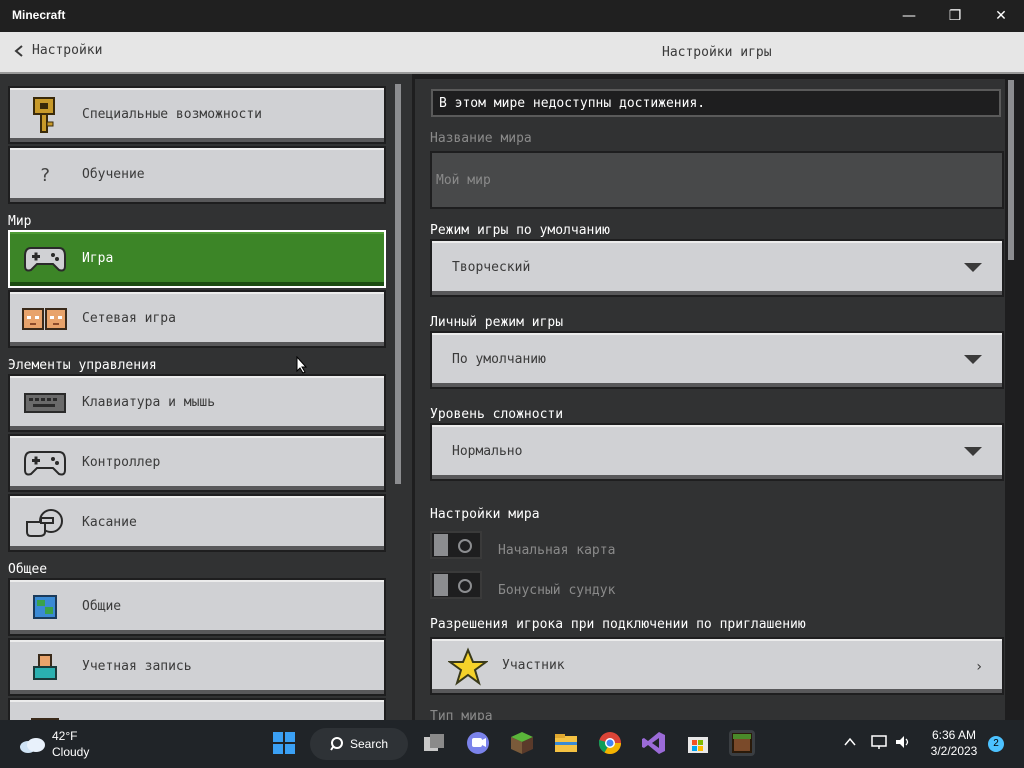 Image resolution: width=1024 pixels, height=768 pixels. I want to click on permission-value: Участник, so click(533, 665).